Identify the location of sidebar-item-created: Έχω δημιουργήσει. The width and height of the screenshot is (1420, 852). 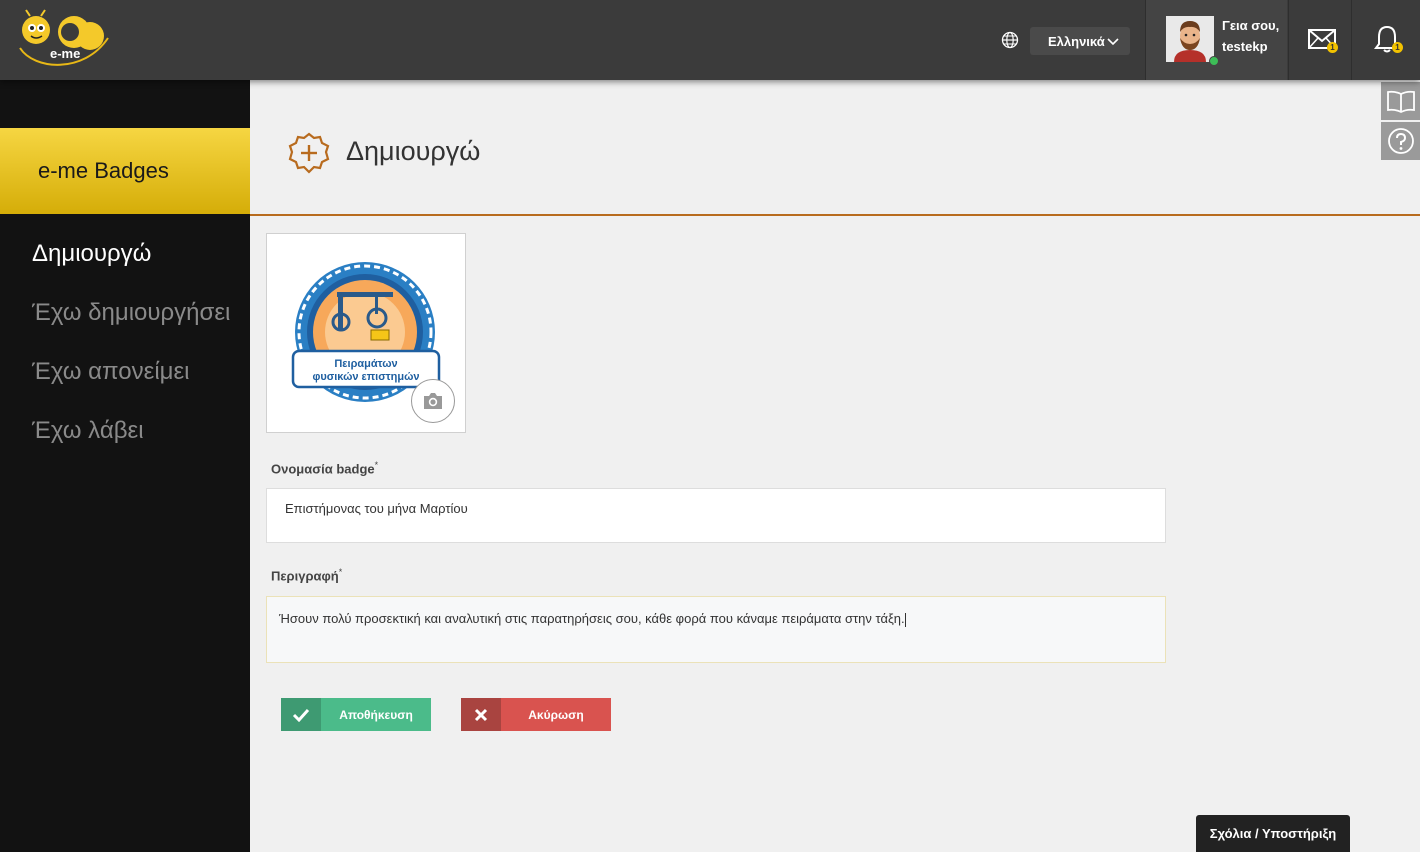
(131, 328).